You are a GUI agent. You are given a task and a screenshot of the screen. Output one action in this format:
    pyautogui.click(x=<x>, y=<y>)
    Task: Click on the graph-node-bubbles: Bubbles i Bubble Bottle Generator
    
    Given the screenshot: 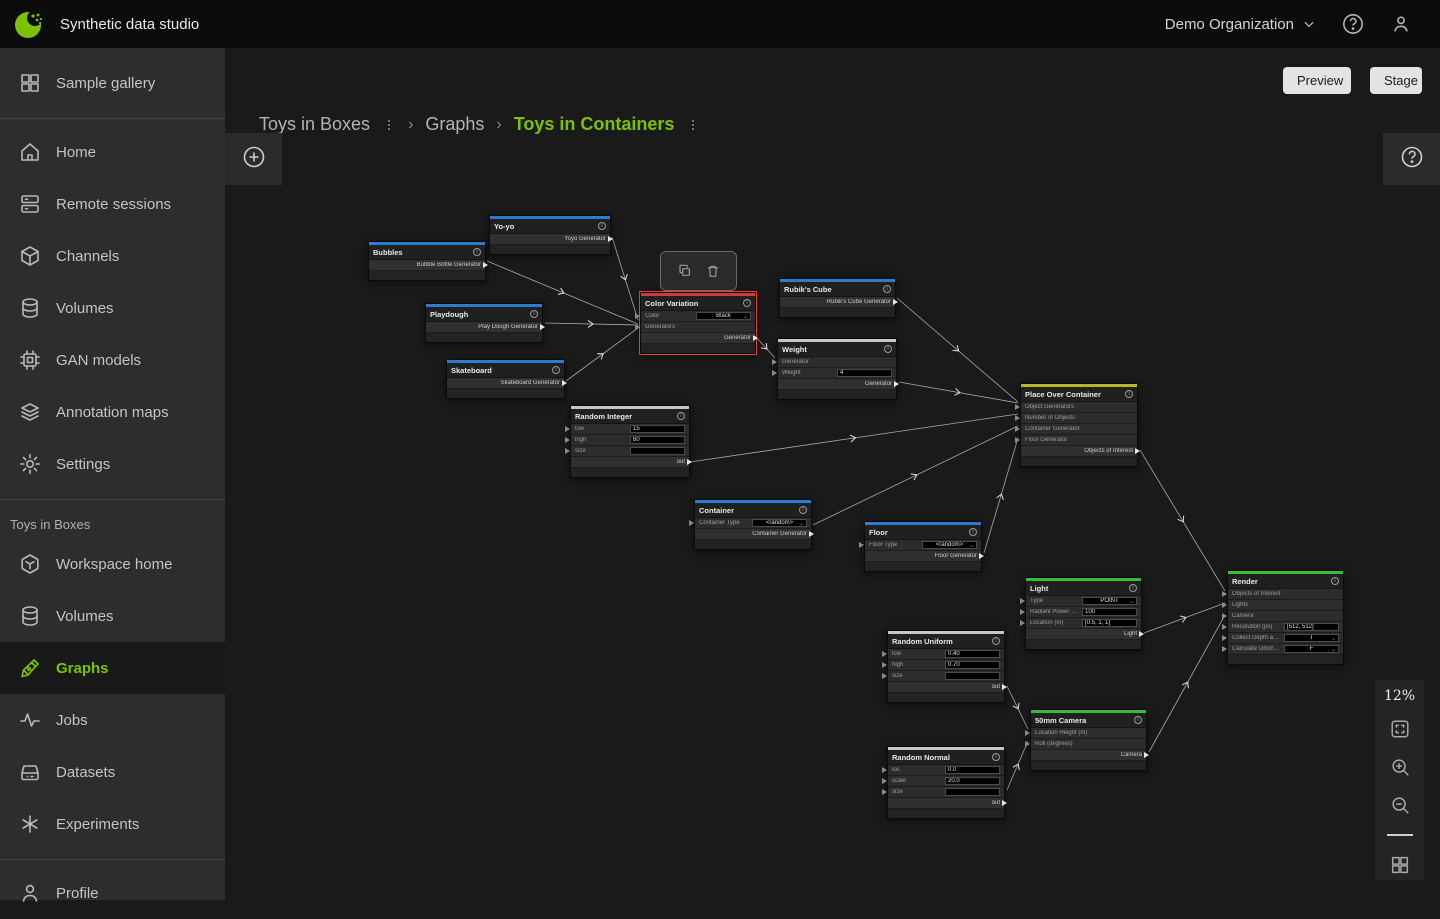 What is the action you would take?
    pyautogui.click(x=428, y=261)
    